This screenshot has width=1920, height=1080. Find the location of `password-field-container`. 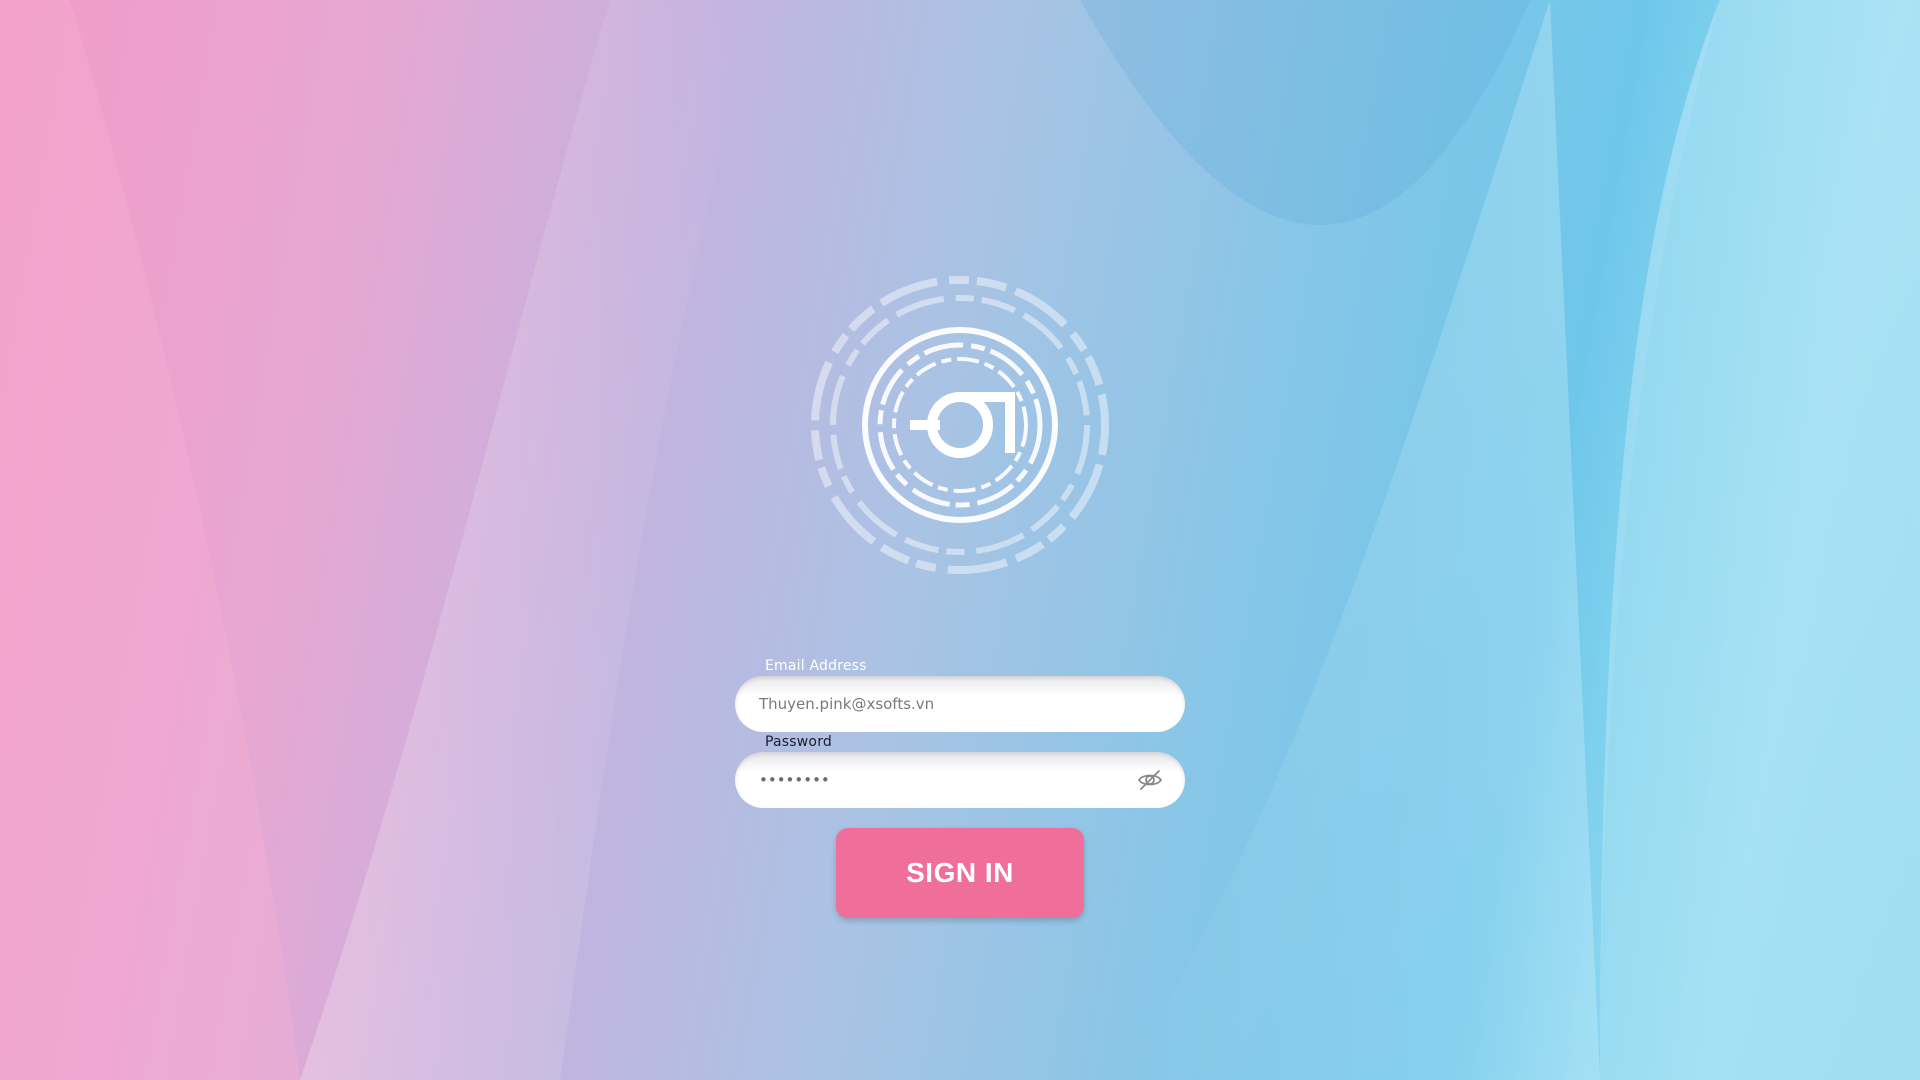

password-field-container is located at coordinates (960, 780).